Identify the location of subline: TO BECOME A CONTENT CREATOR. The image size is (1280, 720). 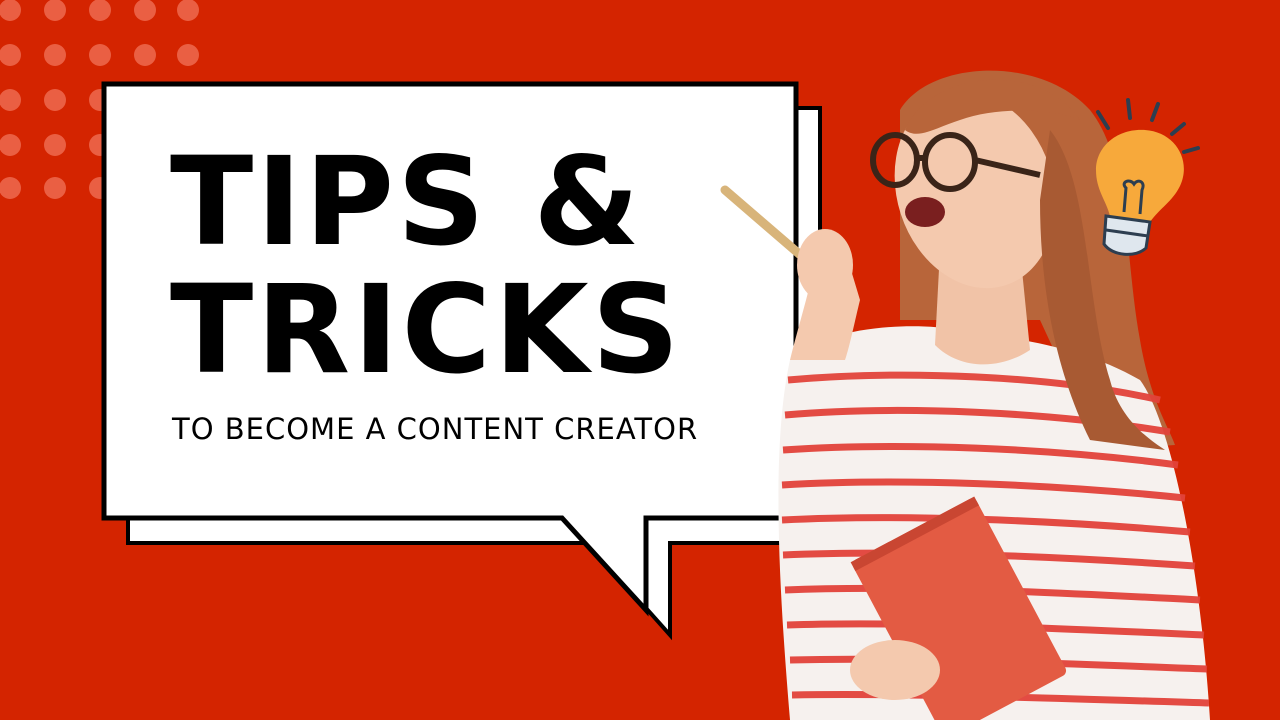
(435, 429).